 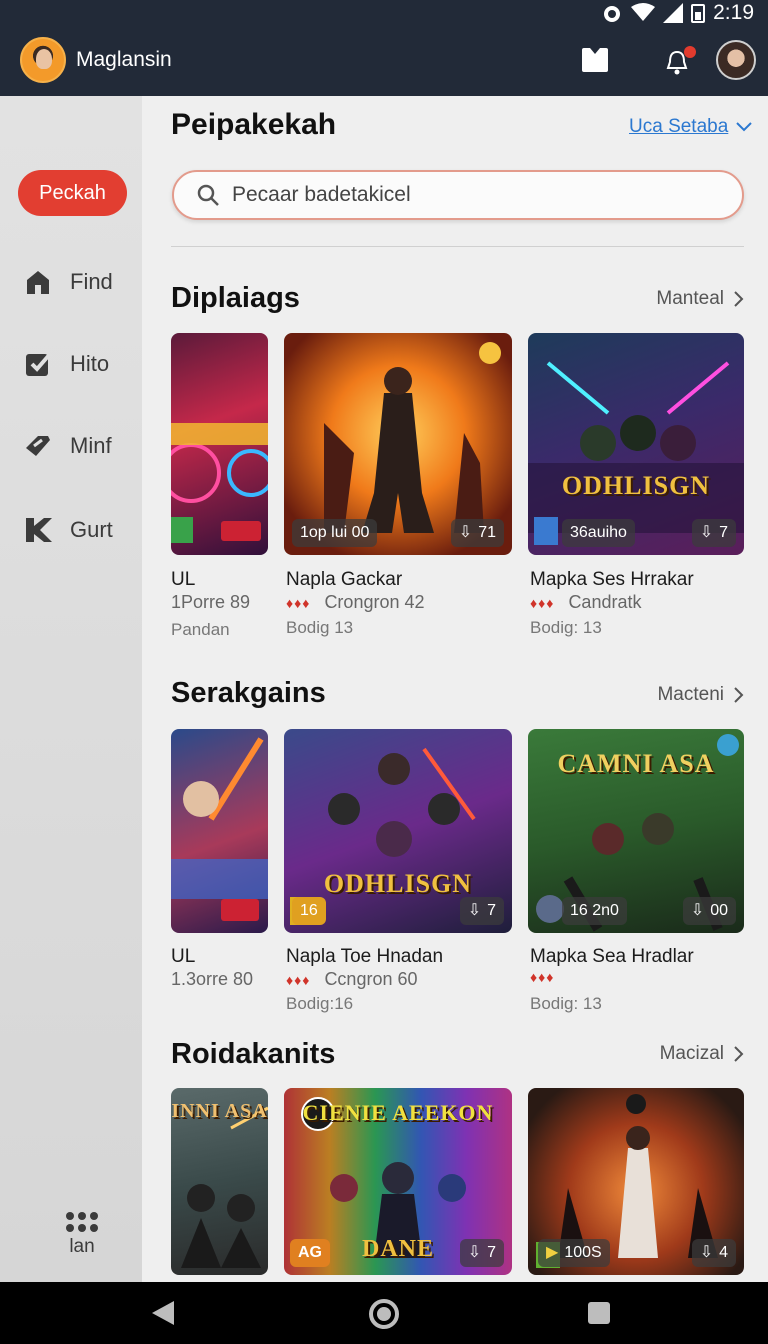 What do you see at coordinates (219, 1111) in the screenshot?
I see `game-art-title: INNI ASA` at bounding box center [219, 1111].